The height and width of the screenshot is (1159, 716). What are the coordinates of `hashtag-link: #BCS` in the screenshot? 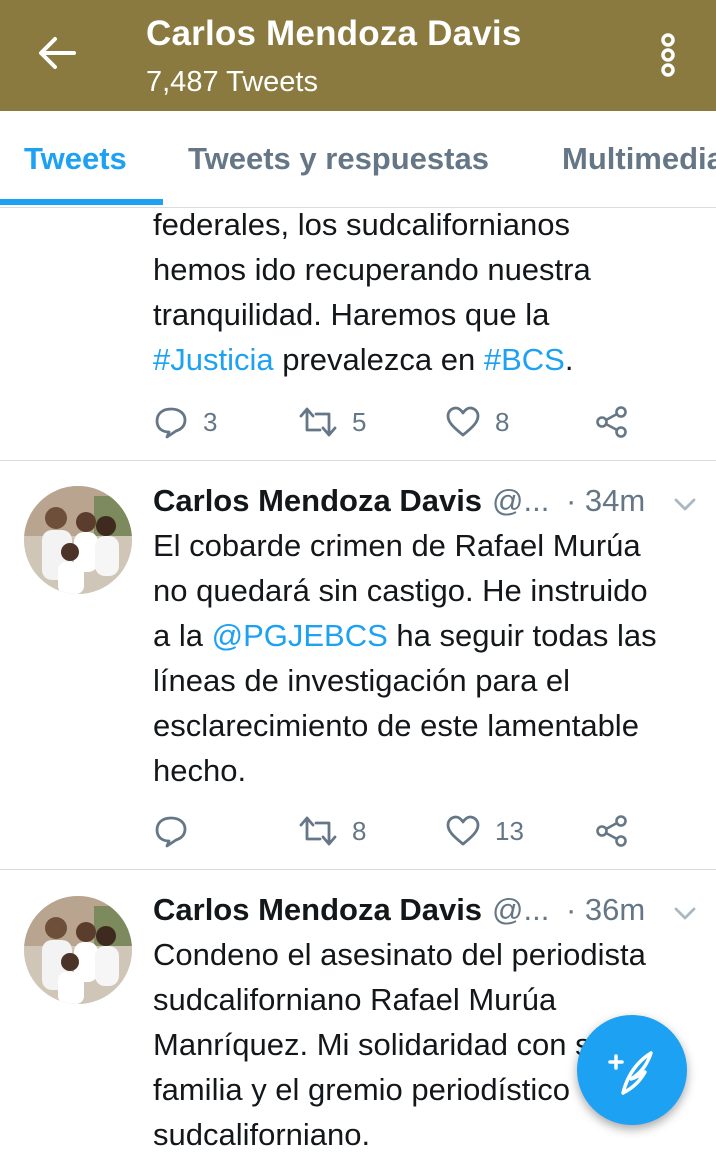 It's located at (524, 359).